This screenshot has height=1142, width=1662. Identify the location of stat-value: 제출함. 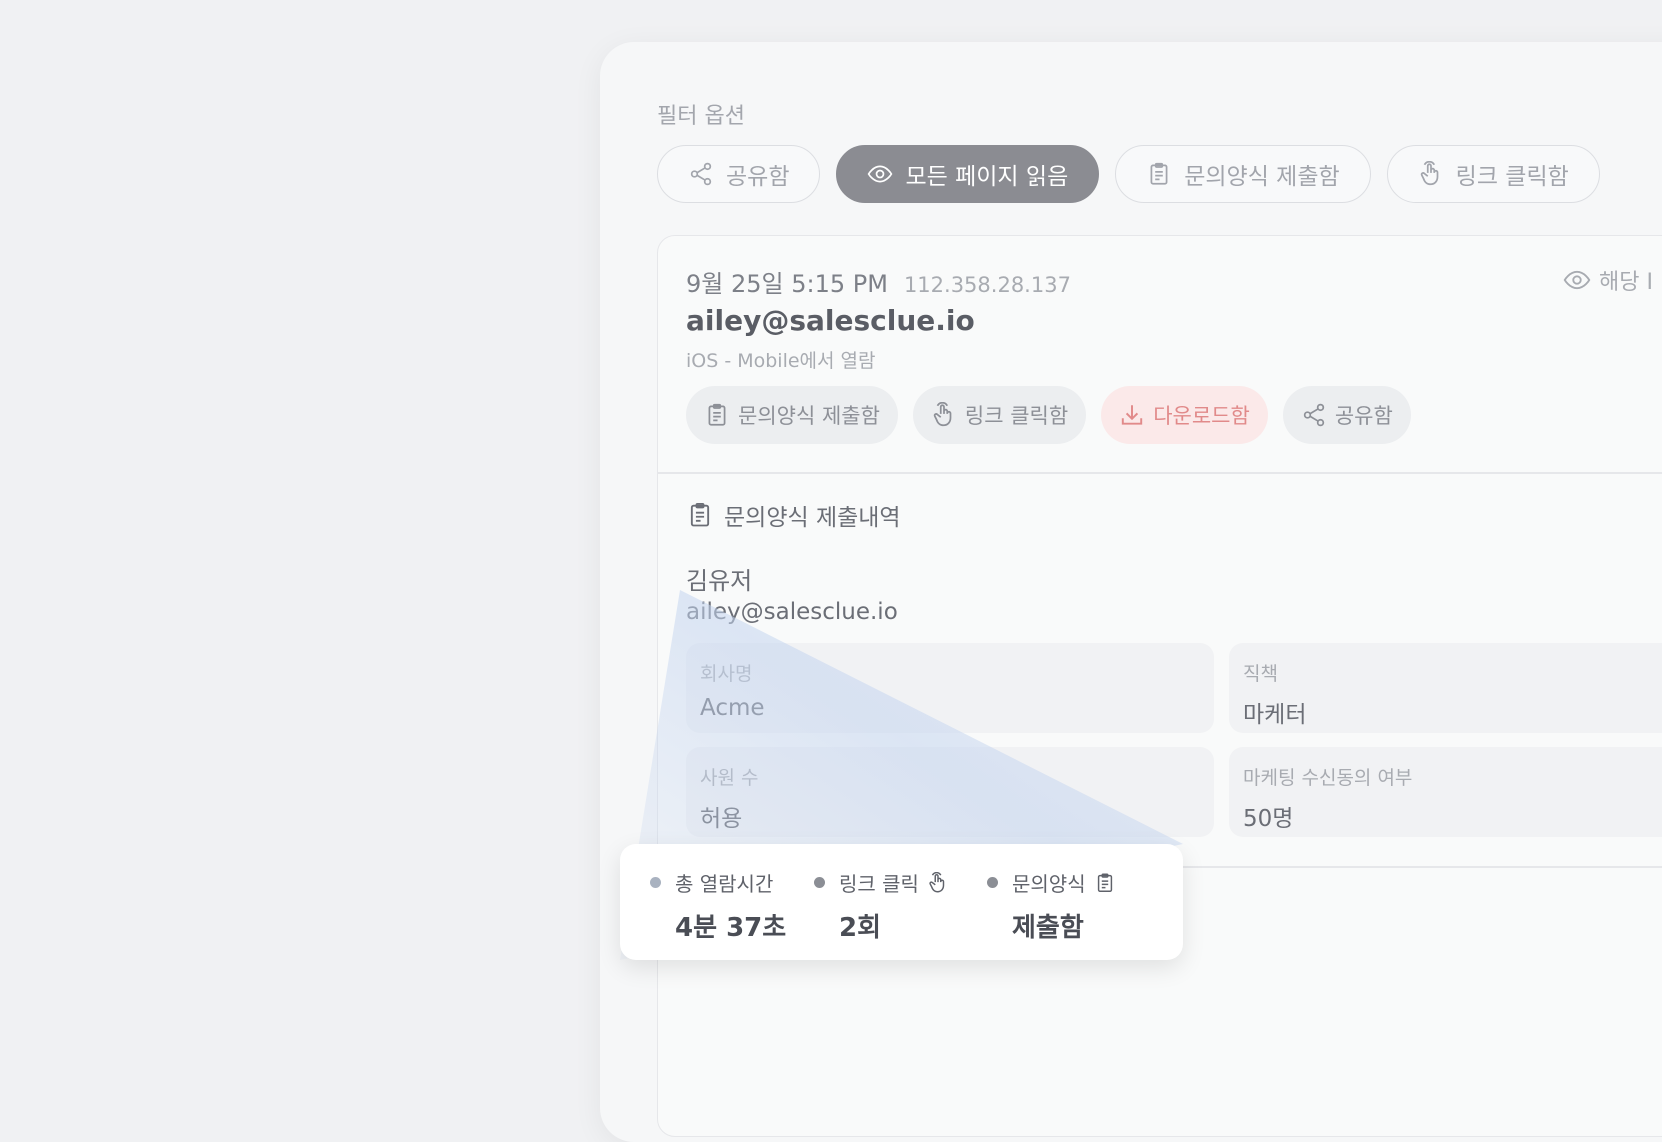
(1048, 928).